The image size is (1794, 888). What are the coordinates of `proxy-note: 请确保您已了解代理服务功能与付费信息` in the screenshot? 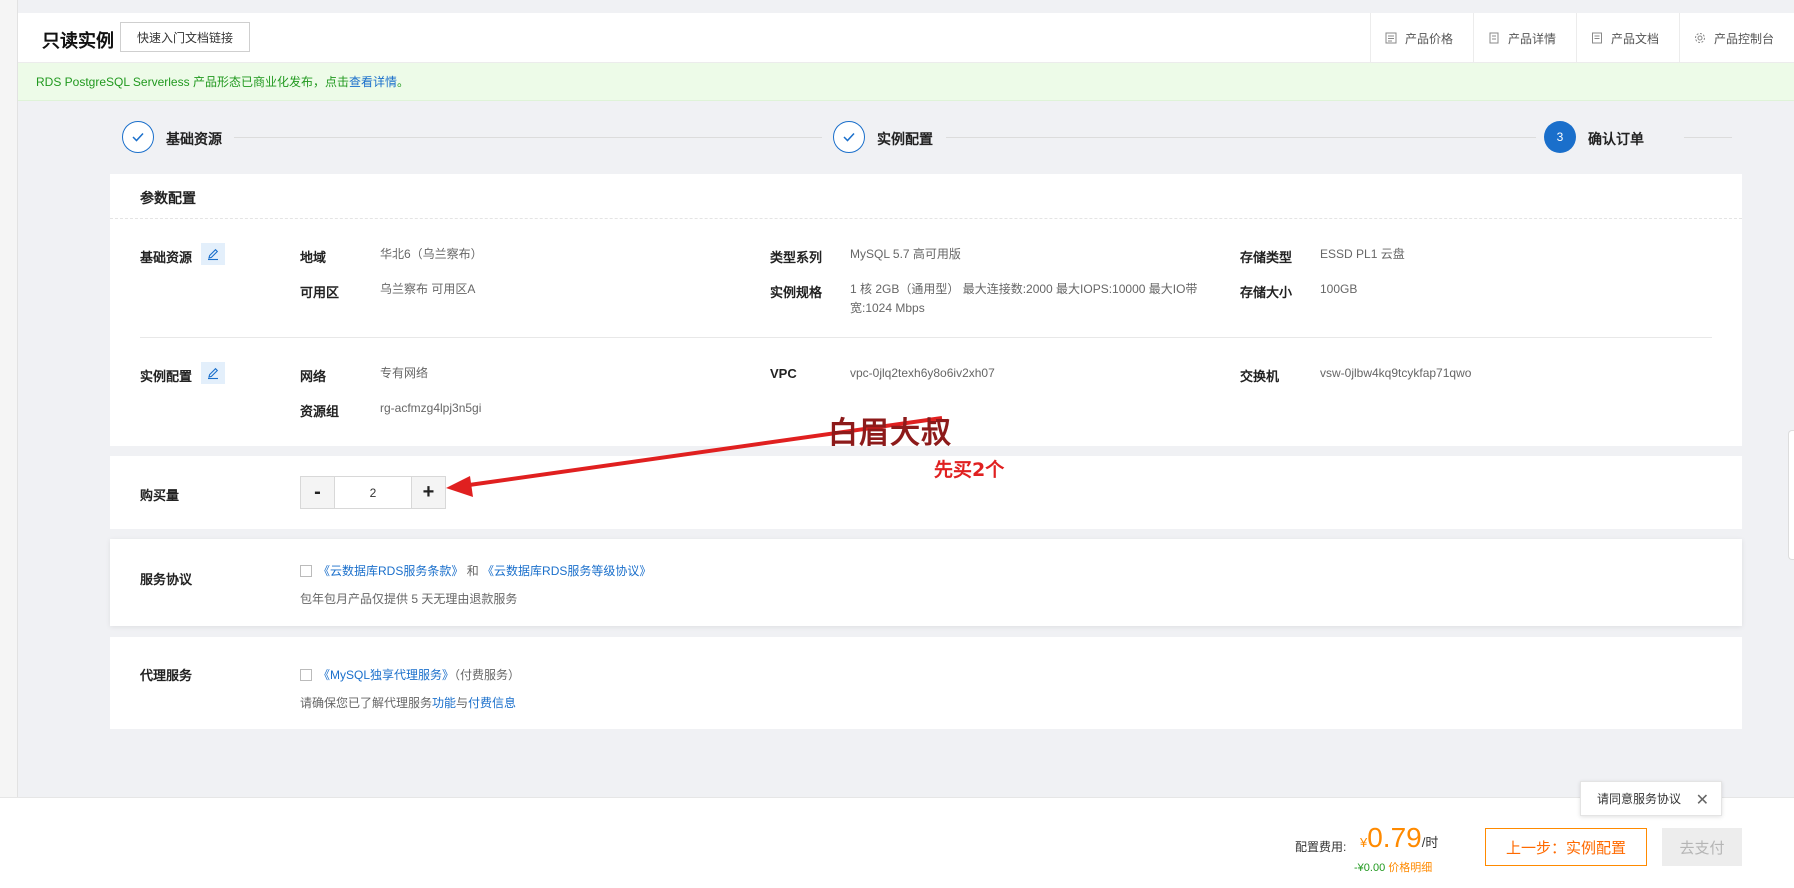 It's located at (408, 702).